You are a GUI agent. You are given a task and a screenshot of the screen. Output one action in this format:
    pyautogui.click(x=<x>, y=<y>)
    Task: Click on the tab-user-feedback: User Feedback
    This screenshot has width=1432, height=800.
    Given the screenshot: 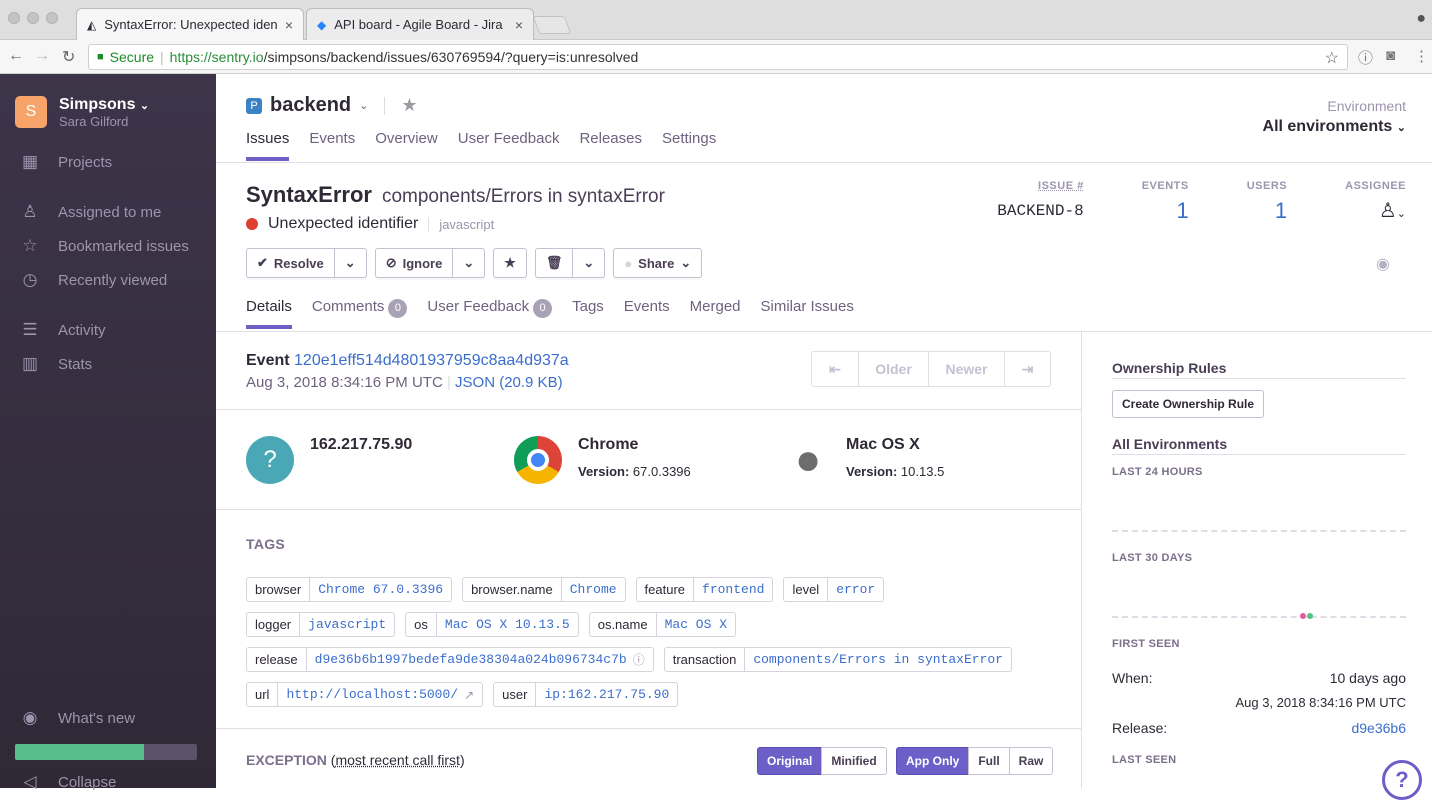 What is the action you would take?
    pyautogui.click(x=509, y=145)
    